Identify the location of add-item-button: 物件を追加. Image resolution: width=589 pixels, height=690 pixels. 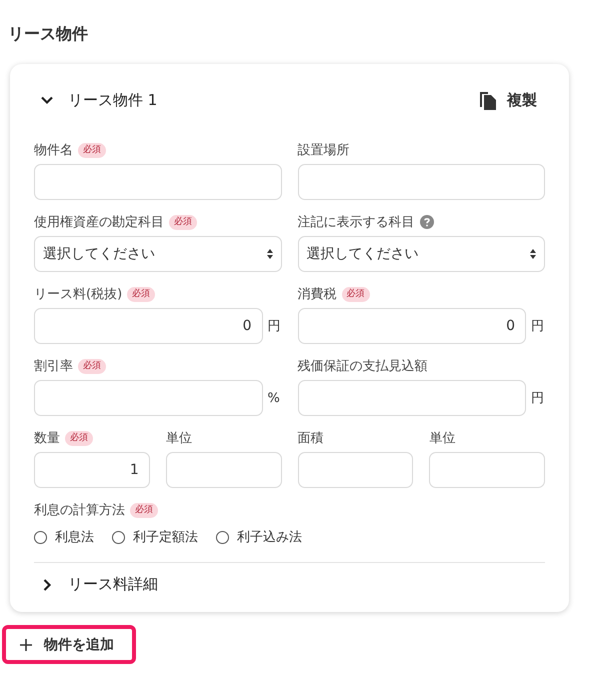
(69, 644).